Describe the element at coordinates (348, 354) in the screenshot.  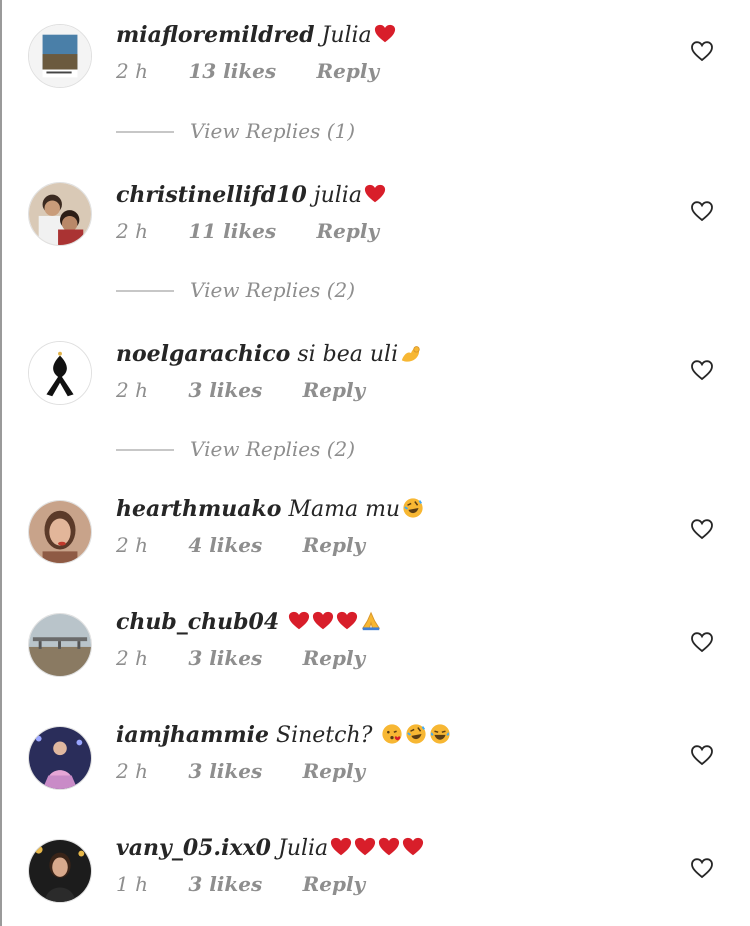
I see `comment-text: si bea uli` at that location.